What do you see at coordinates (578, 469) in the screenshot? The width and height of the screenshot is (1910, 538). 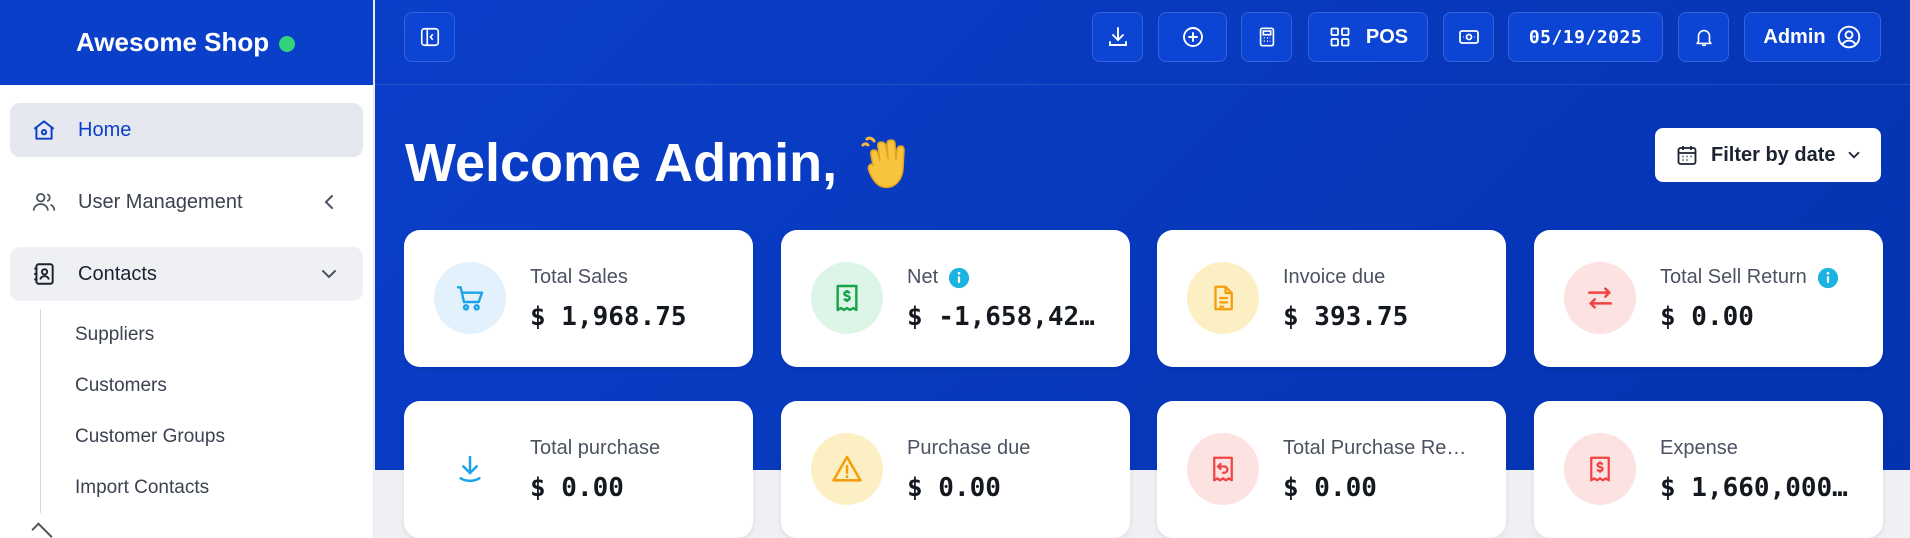 I see `stat-card-total-purchase: Total purchase $ 0.00` at bounding box center [578, 469].